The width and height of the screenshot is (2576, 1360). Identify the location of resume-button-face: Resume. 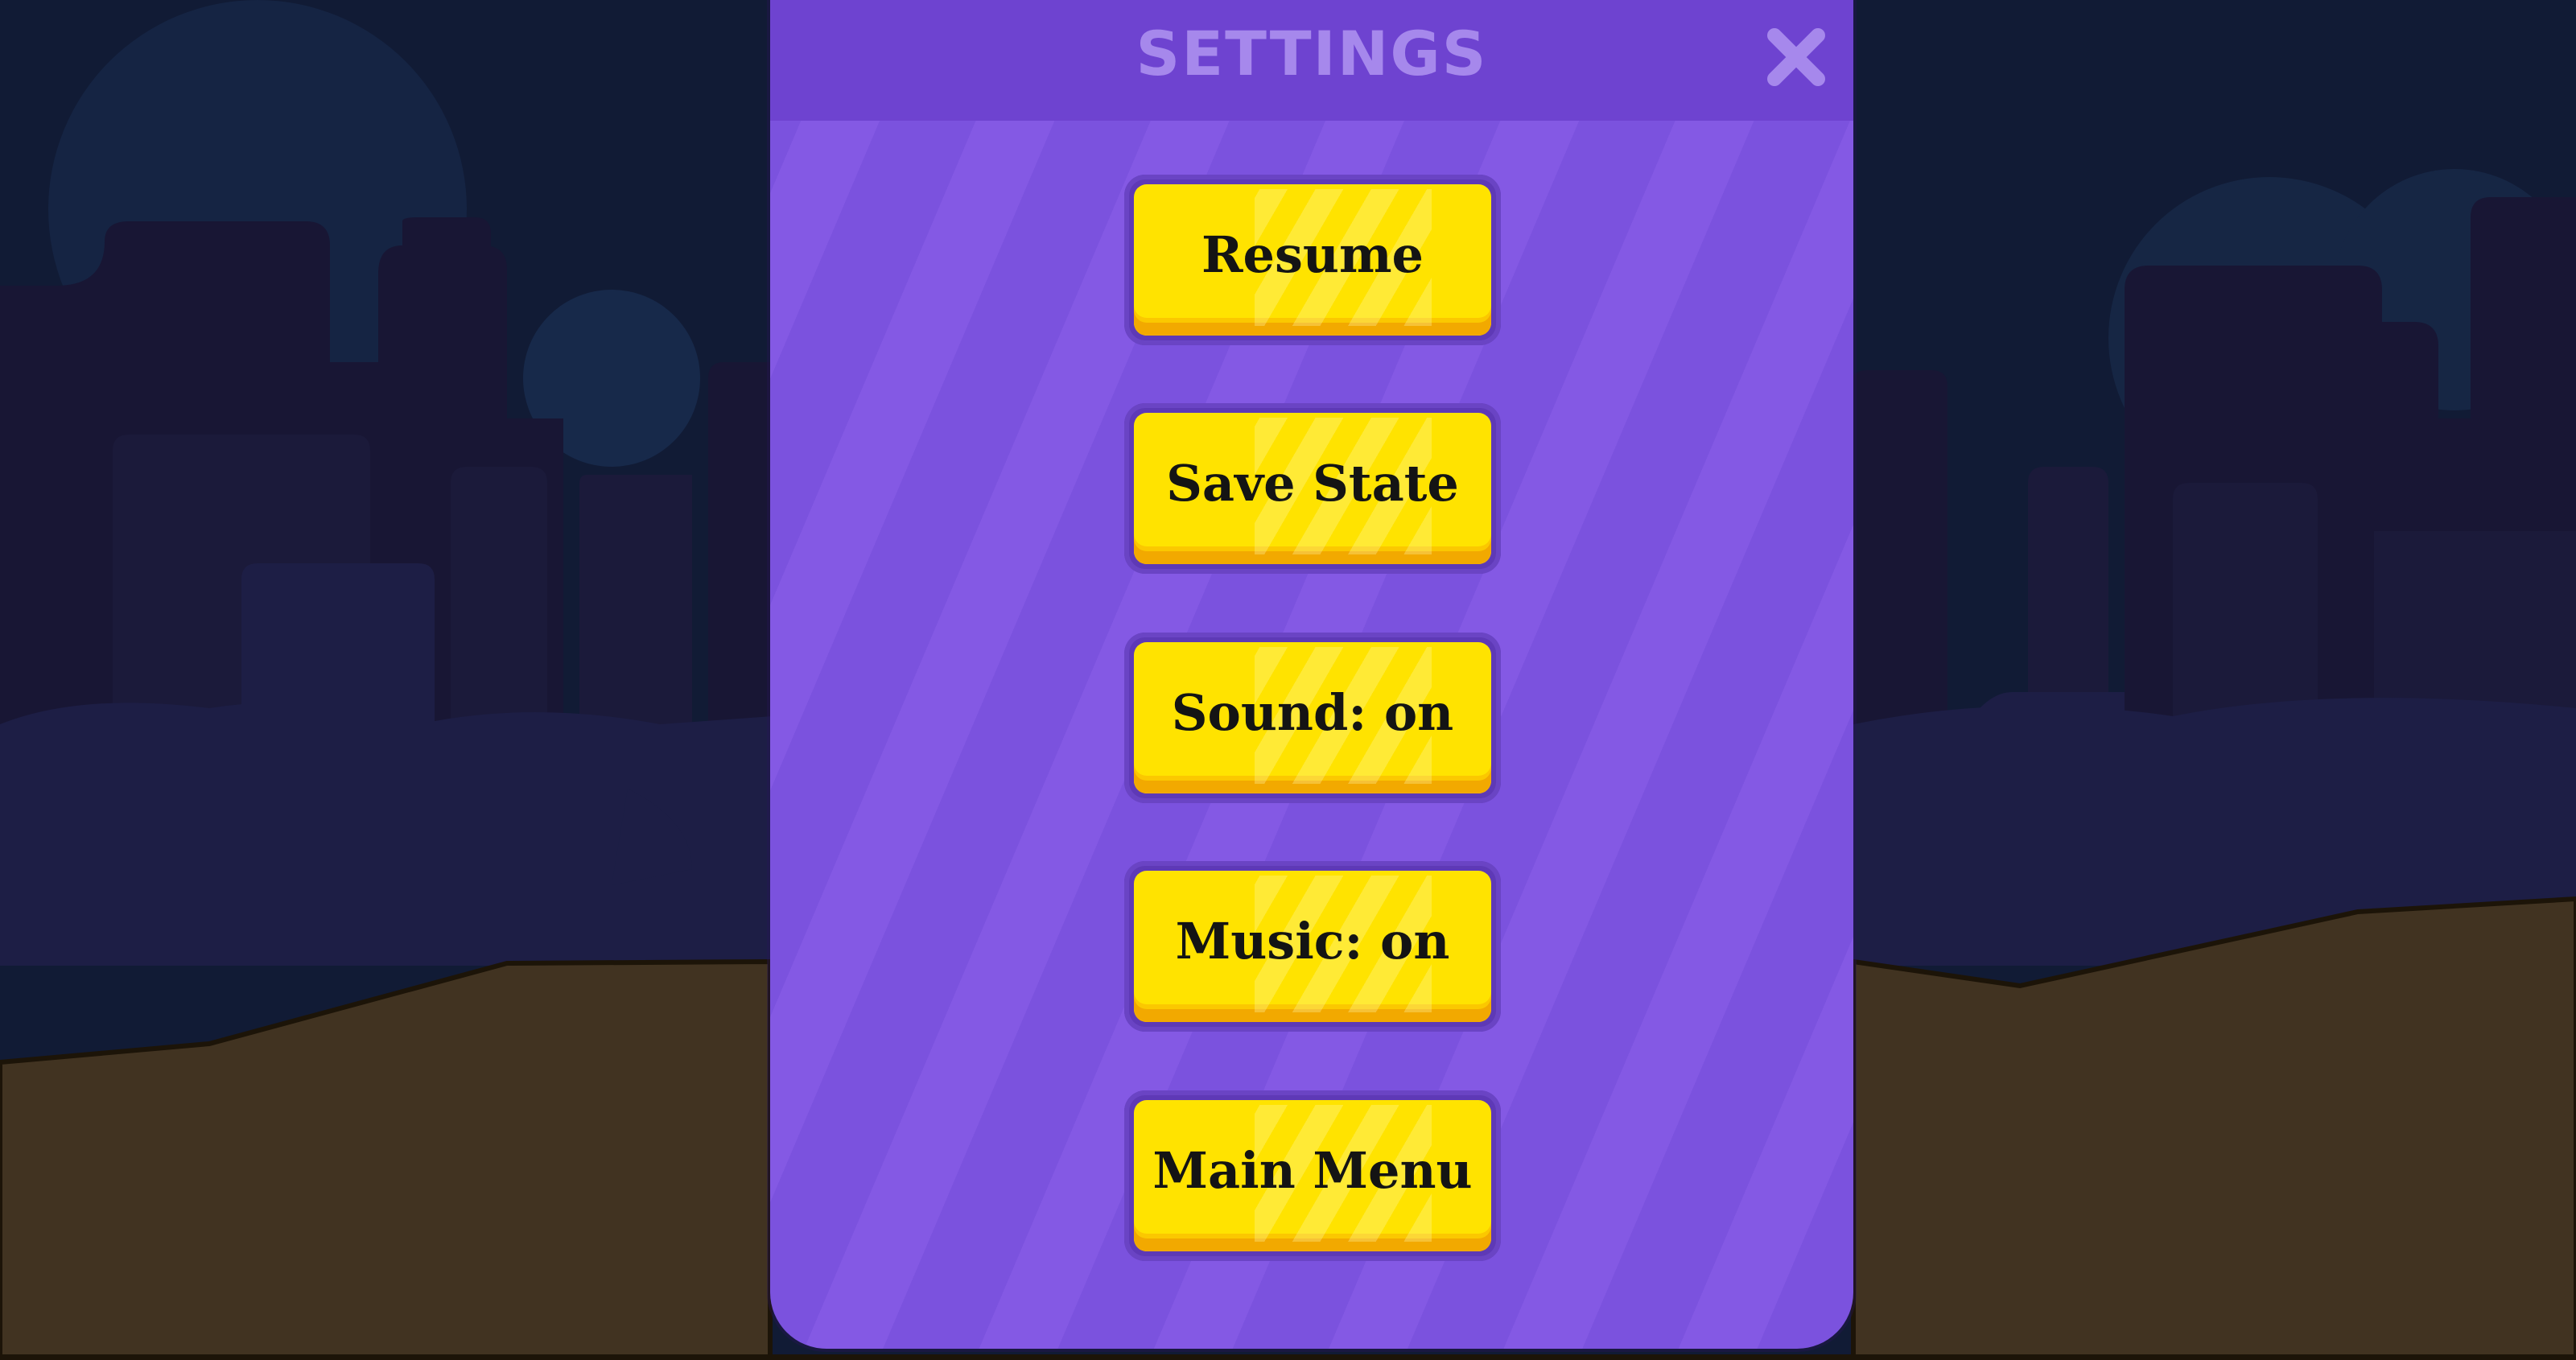
(1312, 260).